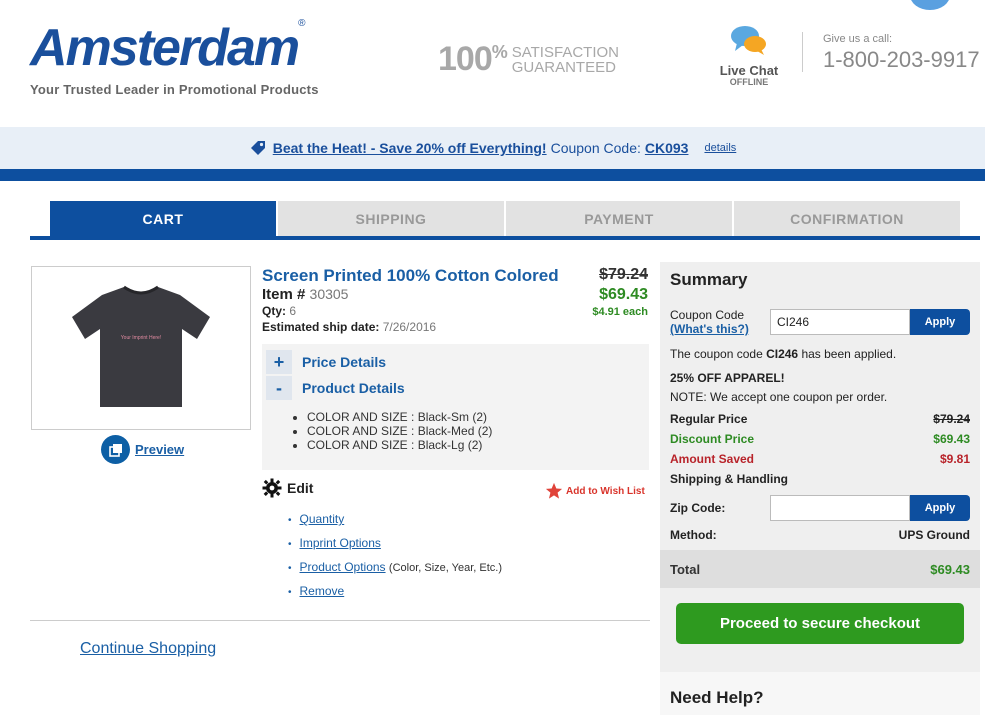  I want to click on promo-details-link: details, so click(720, 148).